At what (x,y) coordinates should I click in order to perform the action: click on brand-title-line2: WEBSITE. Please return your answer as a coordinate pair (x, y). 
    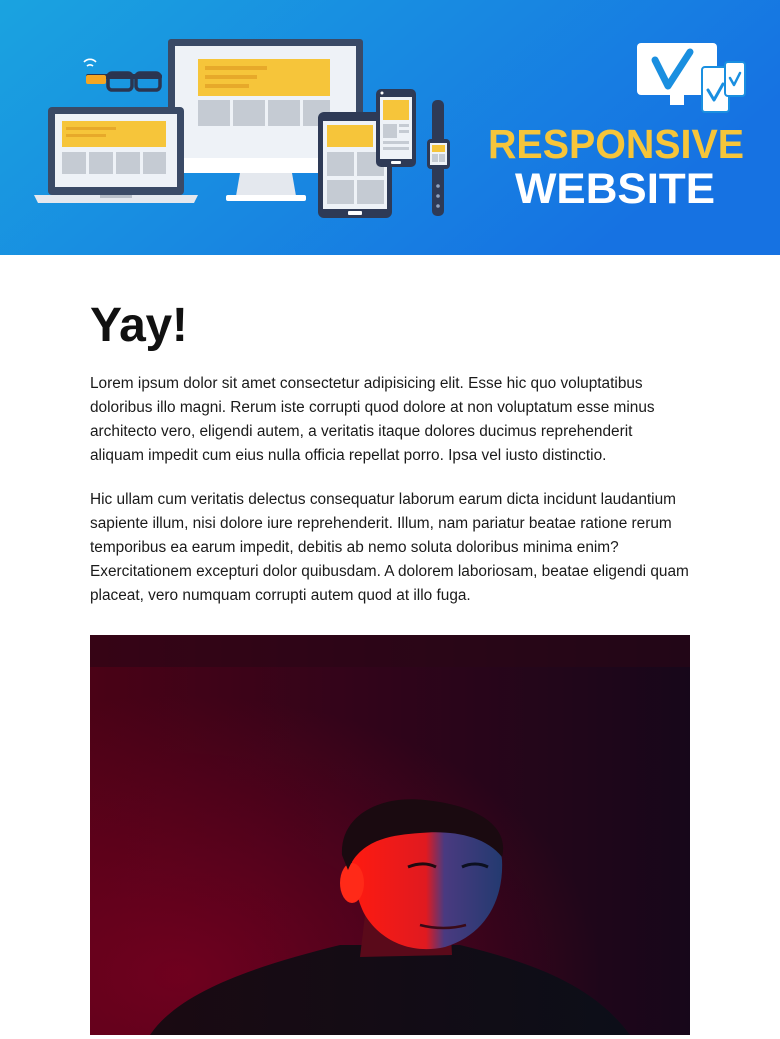
    Looking at the image, I should click on (615, 189).